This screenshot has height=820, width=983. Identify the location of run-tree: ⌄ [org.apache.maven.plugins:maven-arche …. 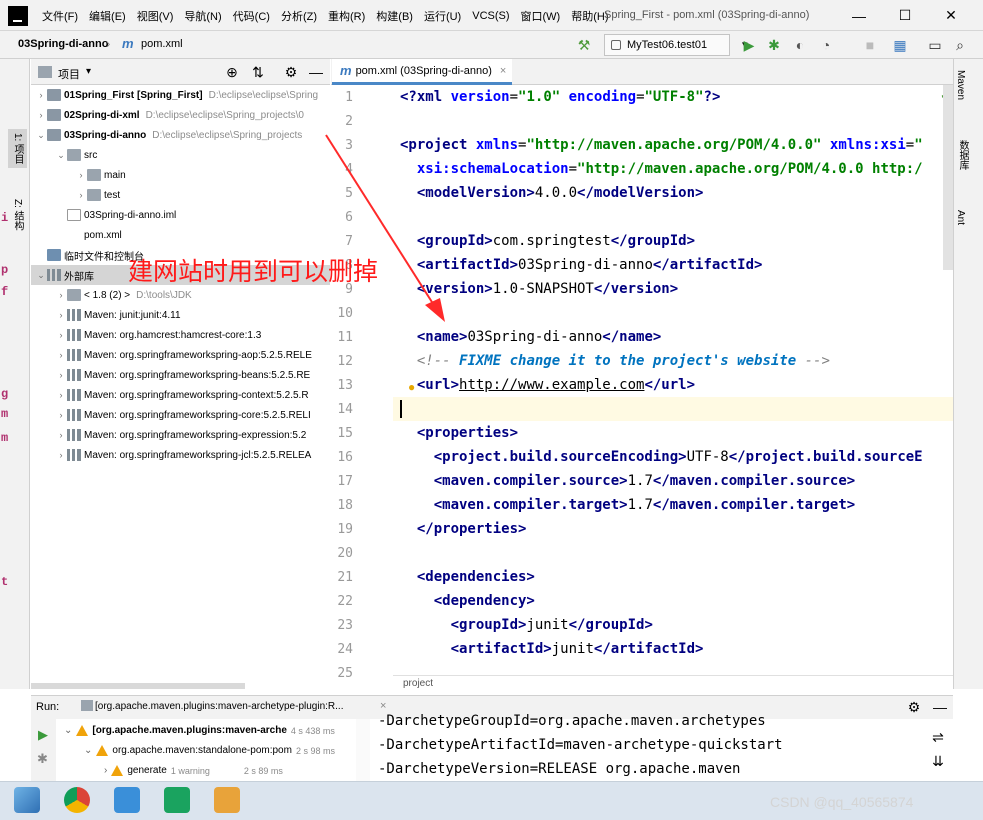
(206, 750).